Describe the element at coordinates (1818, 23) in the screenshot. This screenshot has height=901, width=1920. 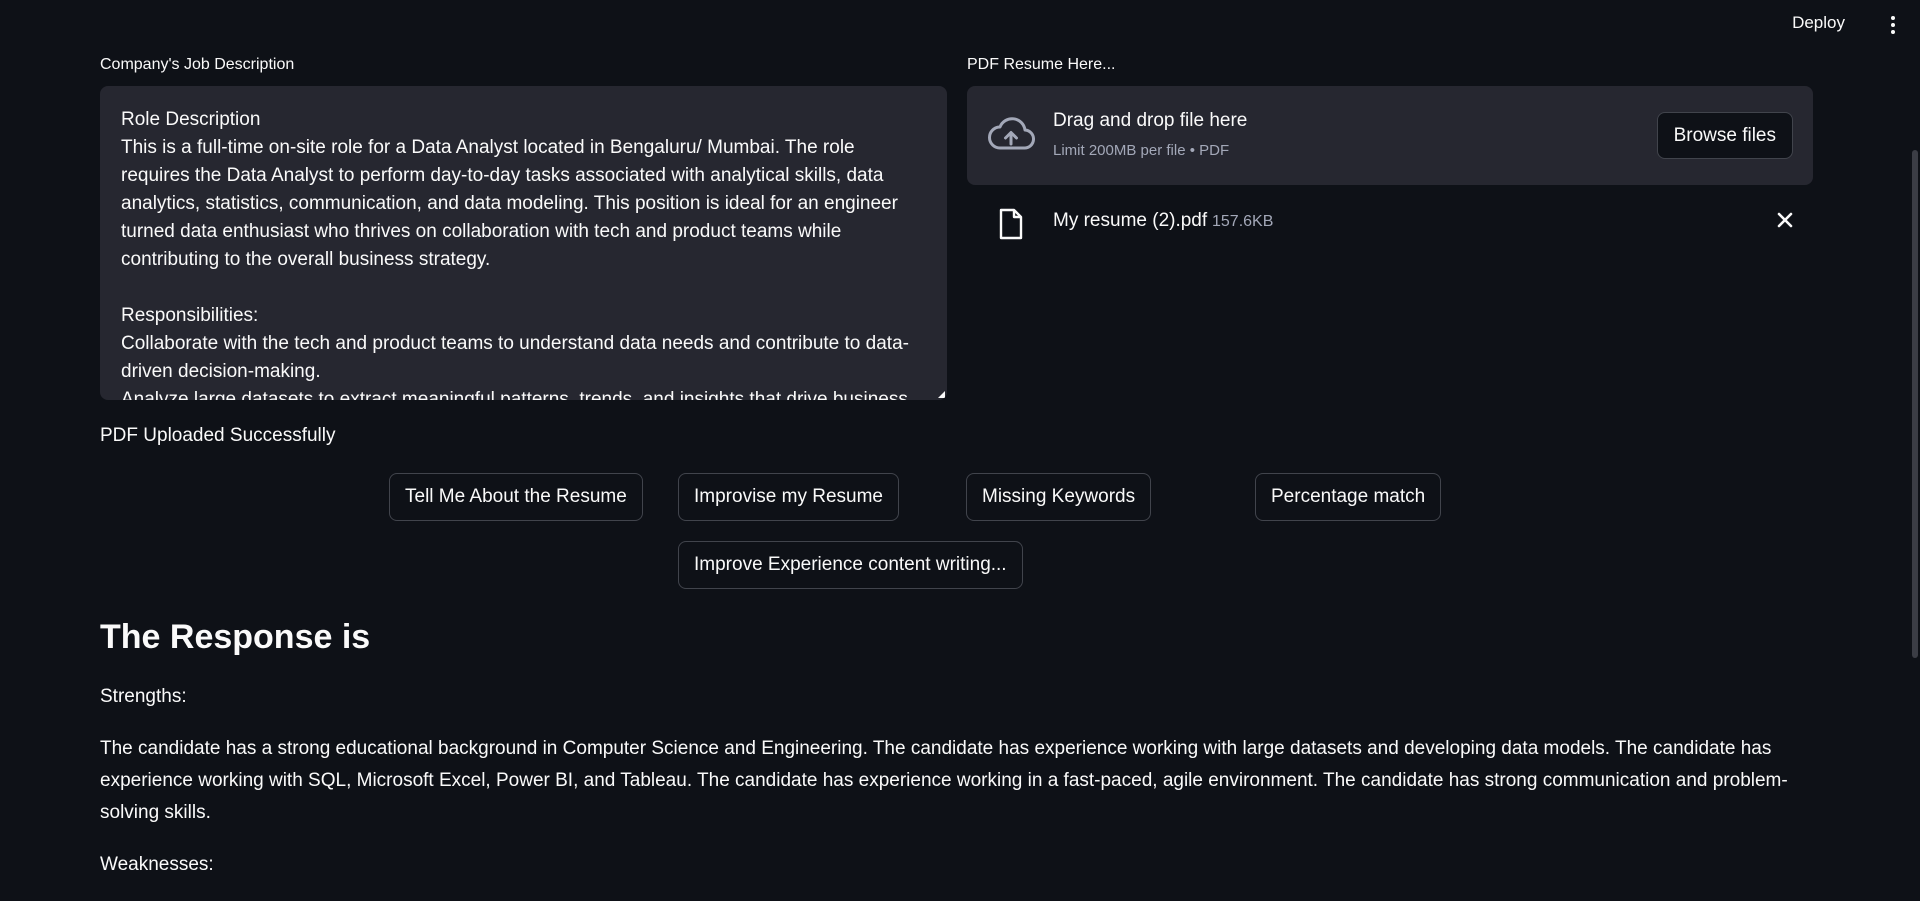
I see `deploy-button: Deploy` at that location.